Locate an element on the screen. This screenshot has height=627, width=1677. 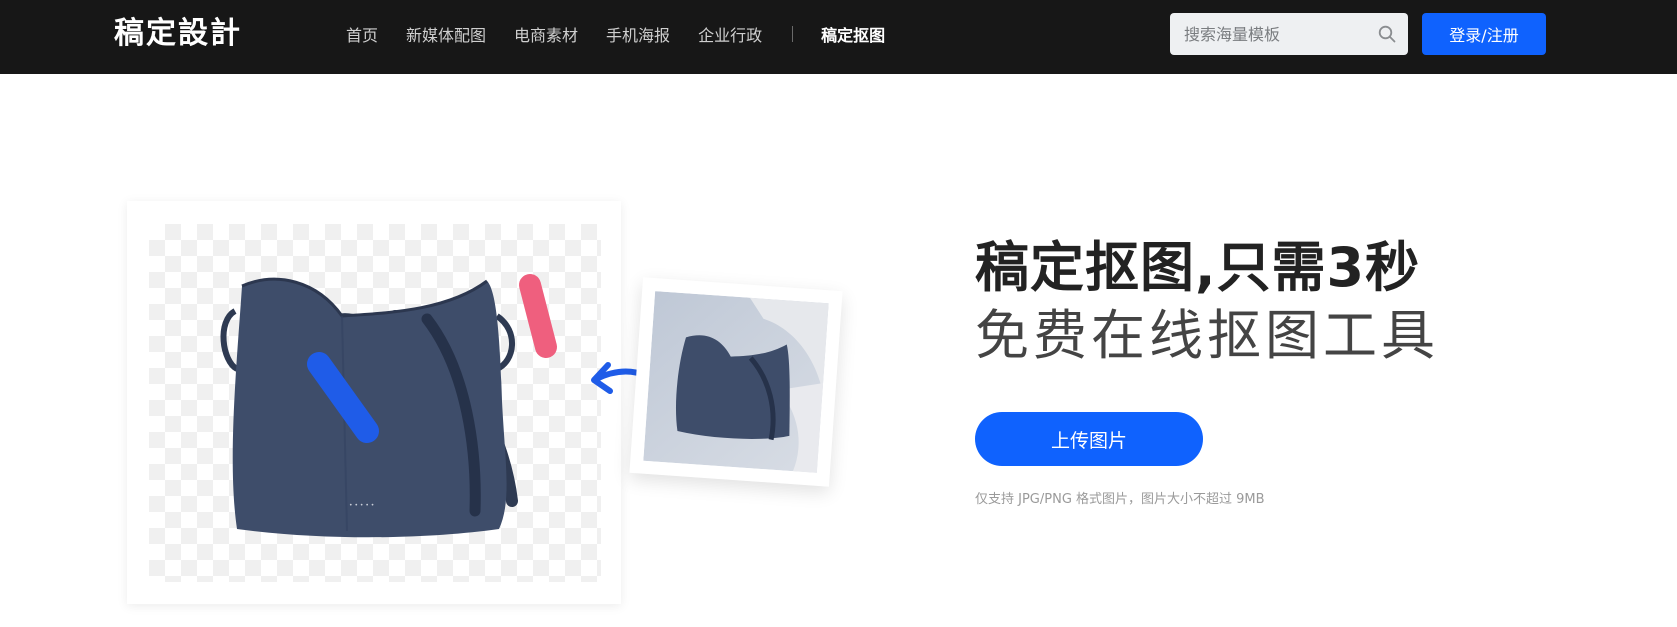
brand-logo: 稿定設計 is located at coordinates (178, 34).